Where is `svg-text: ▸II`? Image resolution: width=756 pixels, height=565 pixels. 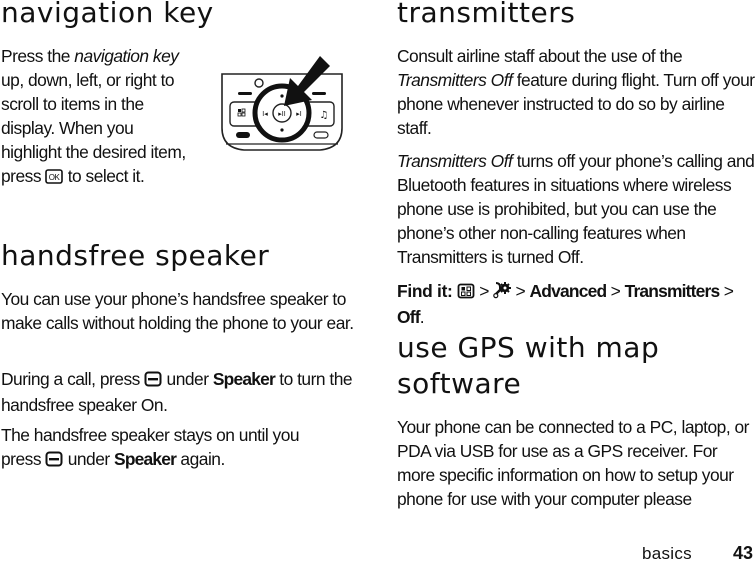 svg-text: ▸II is located at coordinates (281, 114).